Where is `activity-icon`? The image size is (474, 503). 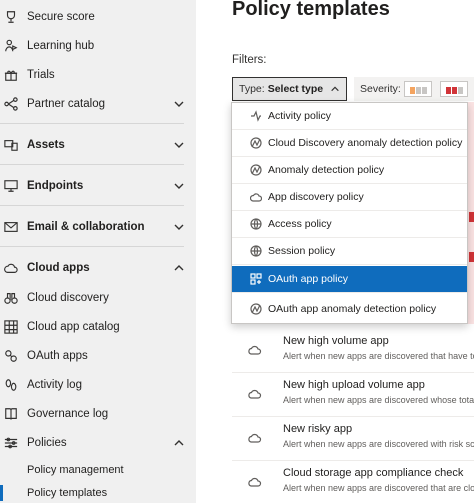 activity-icon is located at coordinates (256, 116).